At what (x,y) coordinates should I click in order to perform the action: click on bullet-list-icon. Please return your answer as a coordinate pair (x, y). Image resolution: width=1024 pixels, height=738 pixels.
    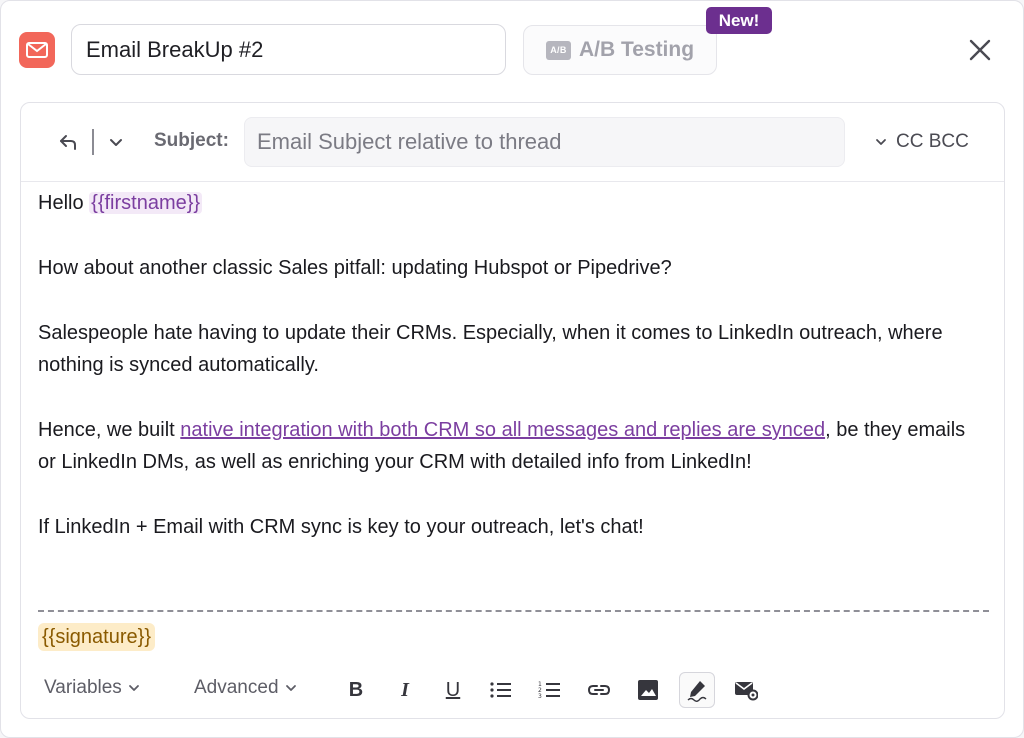
    Looking at the image, I should click on (500, 690).